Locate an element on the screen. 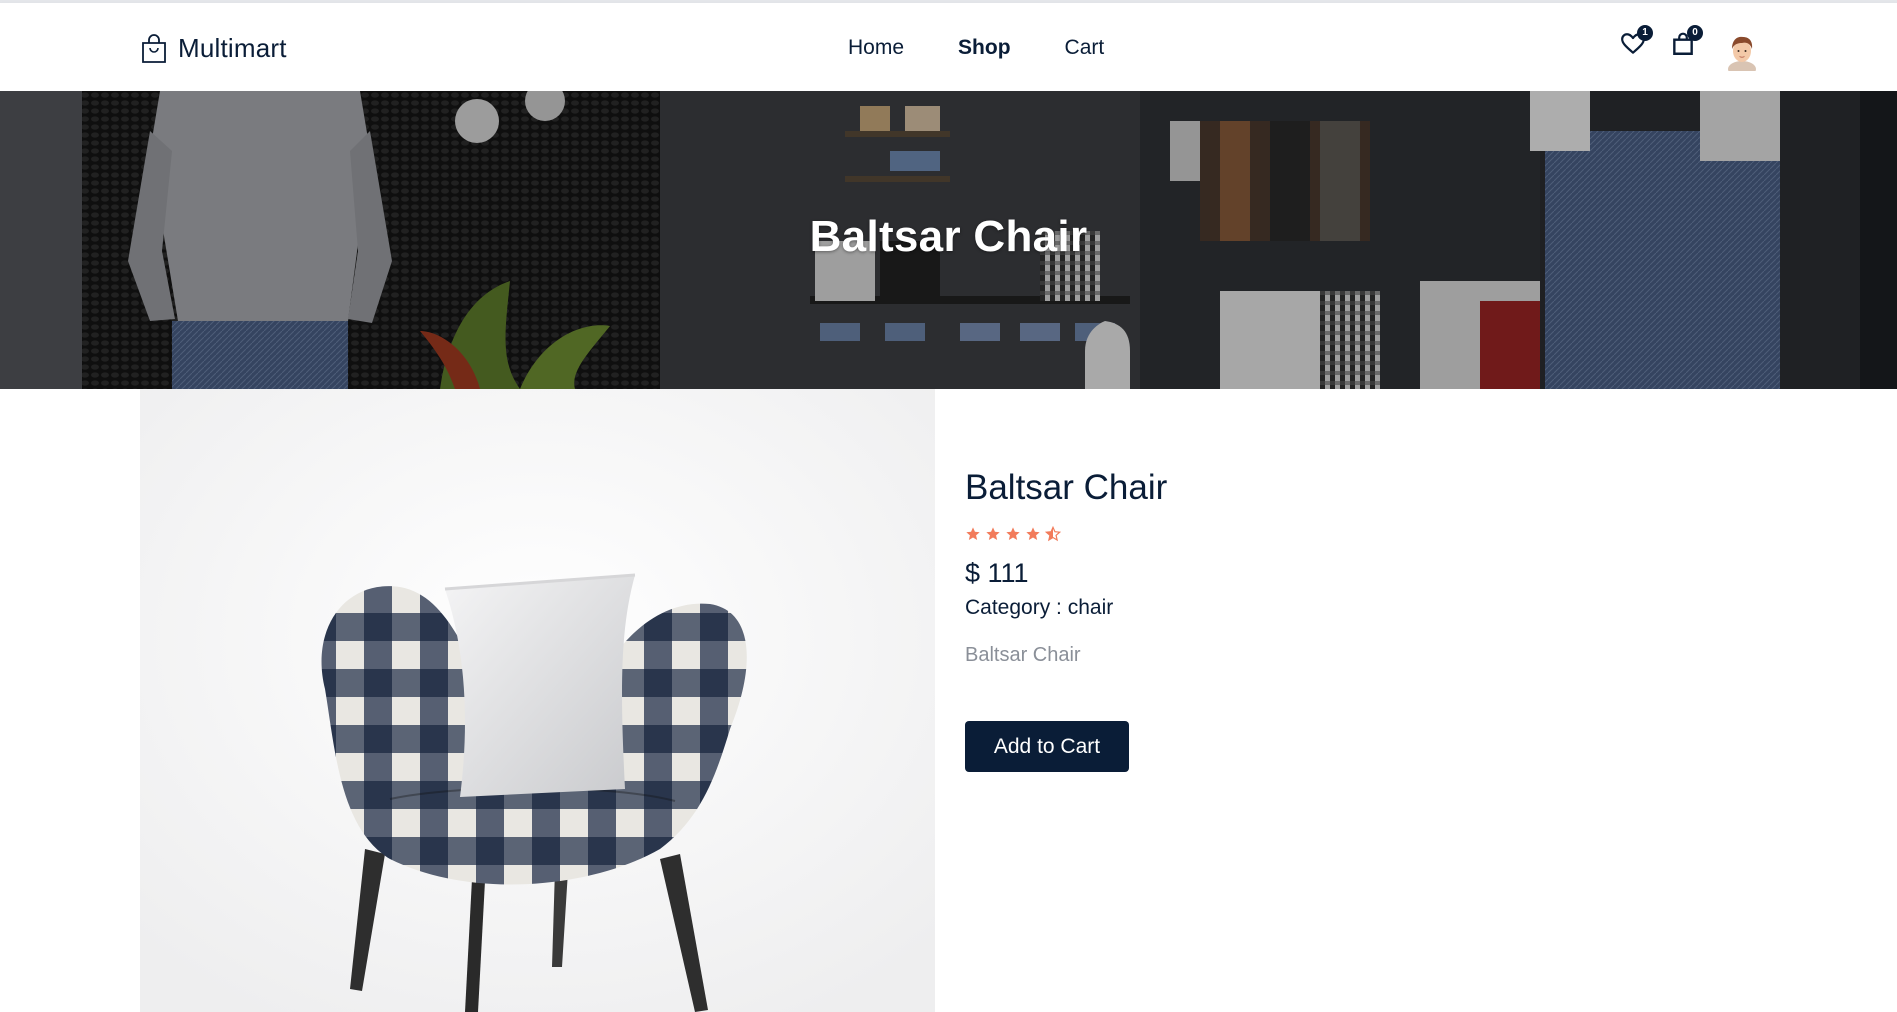  brand-logo: Multimart is located at coordinates (213, 48).